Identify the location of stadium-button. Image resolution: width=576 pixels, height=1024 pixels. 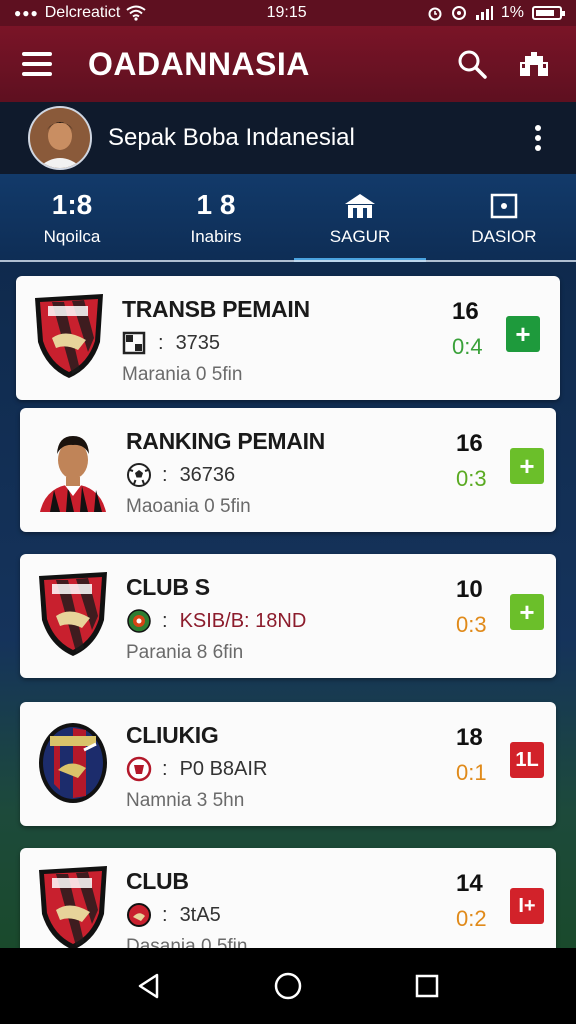
(534, 64).